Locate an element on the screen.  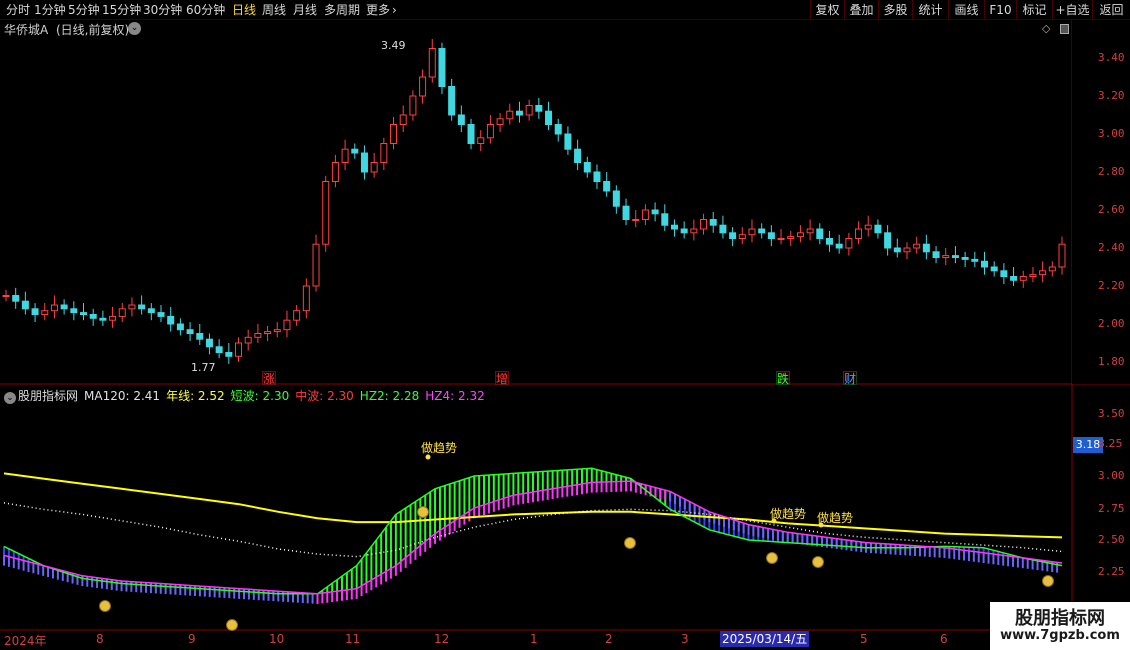
trend-annotation: 做趋势 is located at coordinates (835, 518).